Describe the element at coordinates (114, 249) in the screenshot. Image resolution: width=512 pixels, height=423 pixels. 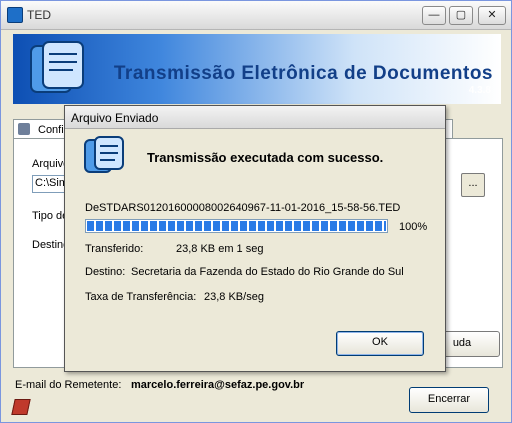
I see `transferido-label: Transferido:` at that location.